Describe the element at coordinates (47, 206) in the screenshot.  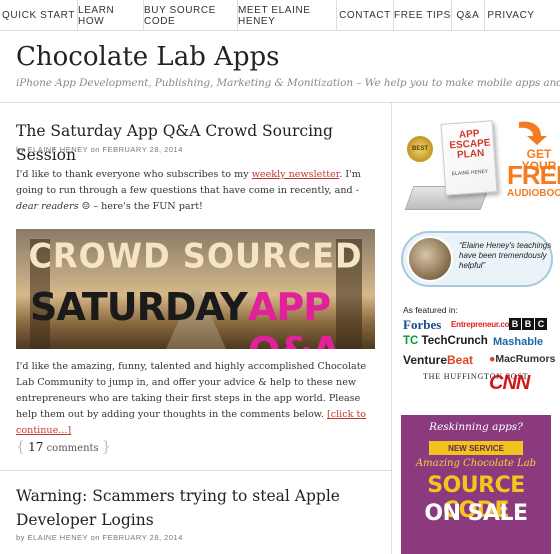
I see `intro-emphasis: dear readers` at that location.